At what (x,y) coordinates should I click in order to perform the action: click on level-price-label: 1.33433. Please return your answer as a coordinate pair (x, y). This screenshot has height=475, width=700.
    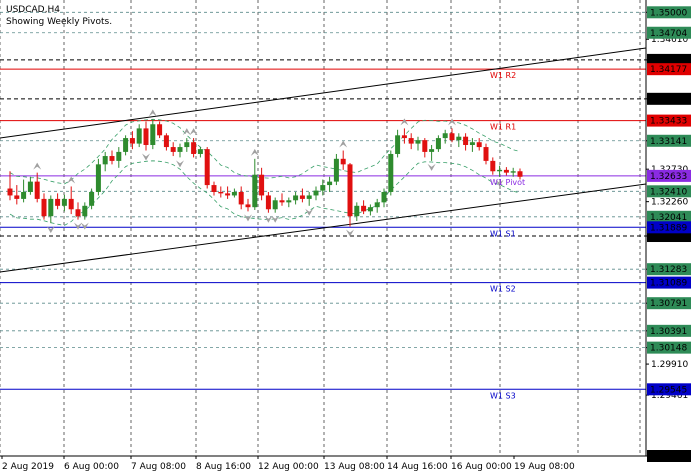
    Looking at the image, I should click on (668, 122).